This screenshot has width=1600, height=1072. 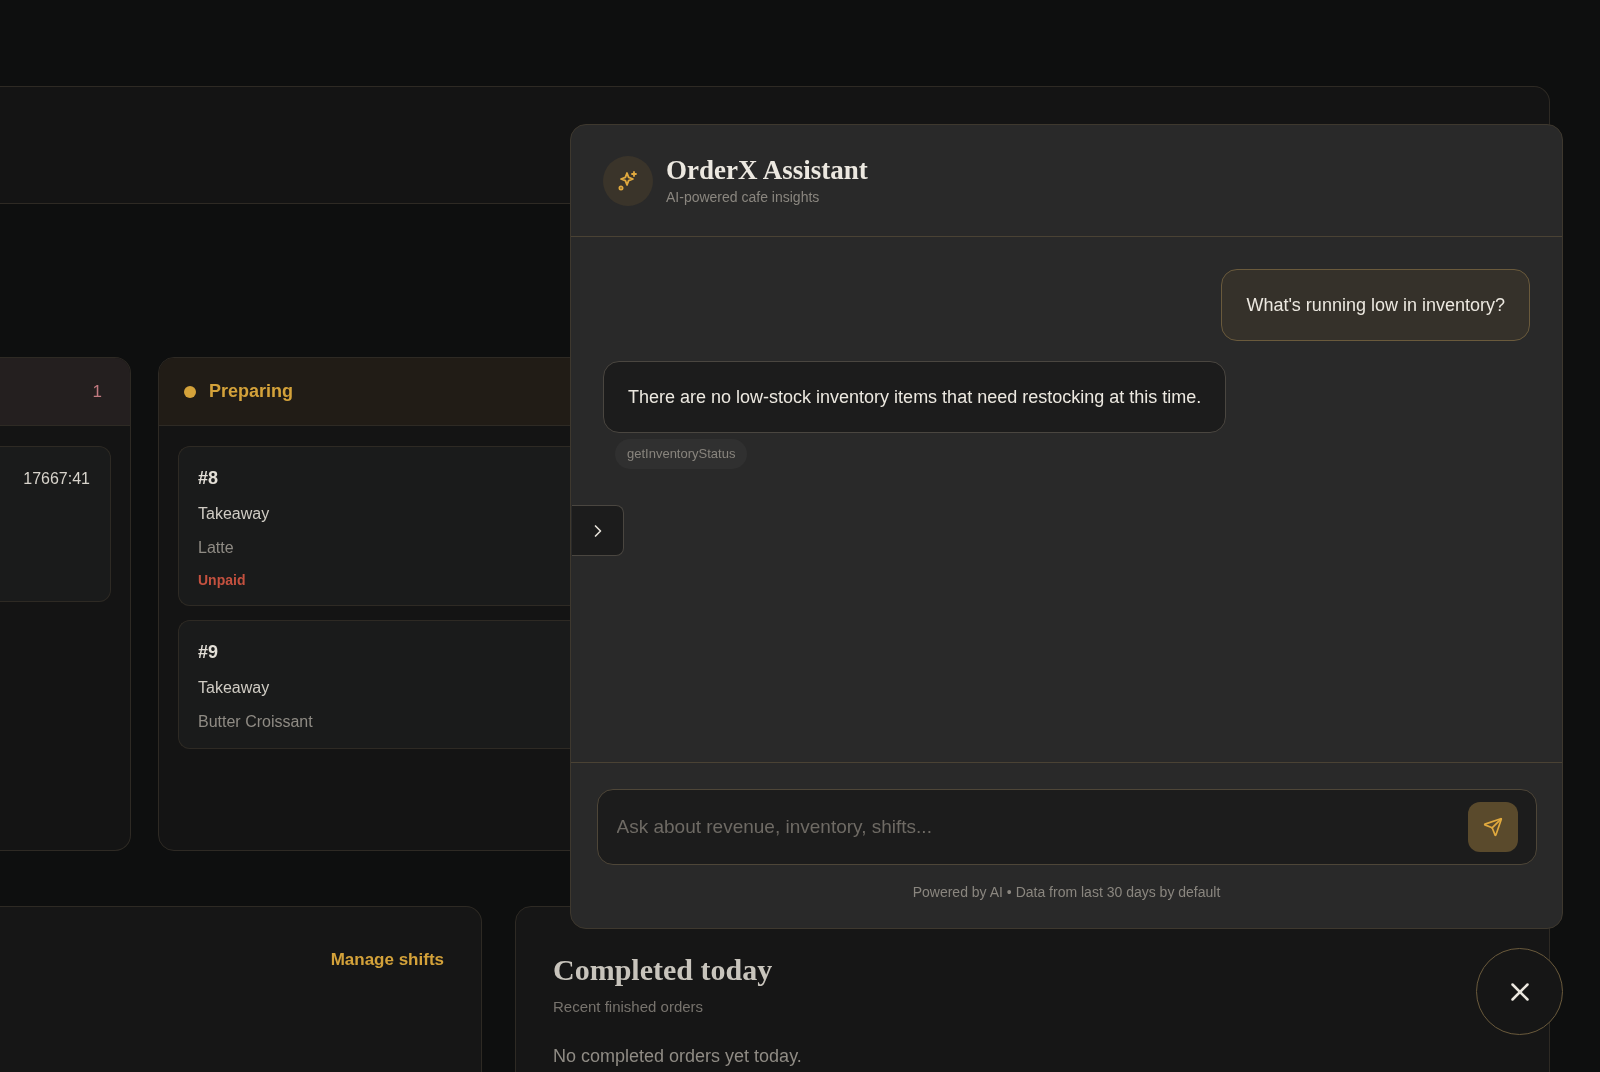 I want to click on column-count: 1, so click(x=97, y=391).